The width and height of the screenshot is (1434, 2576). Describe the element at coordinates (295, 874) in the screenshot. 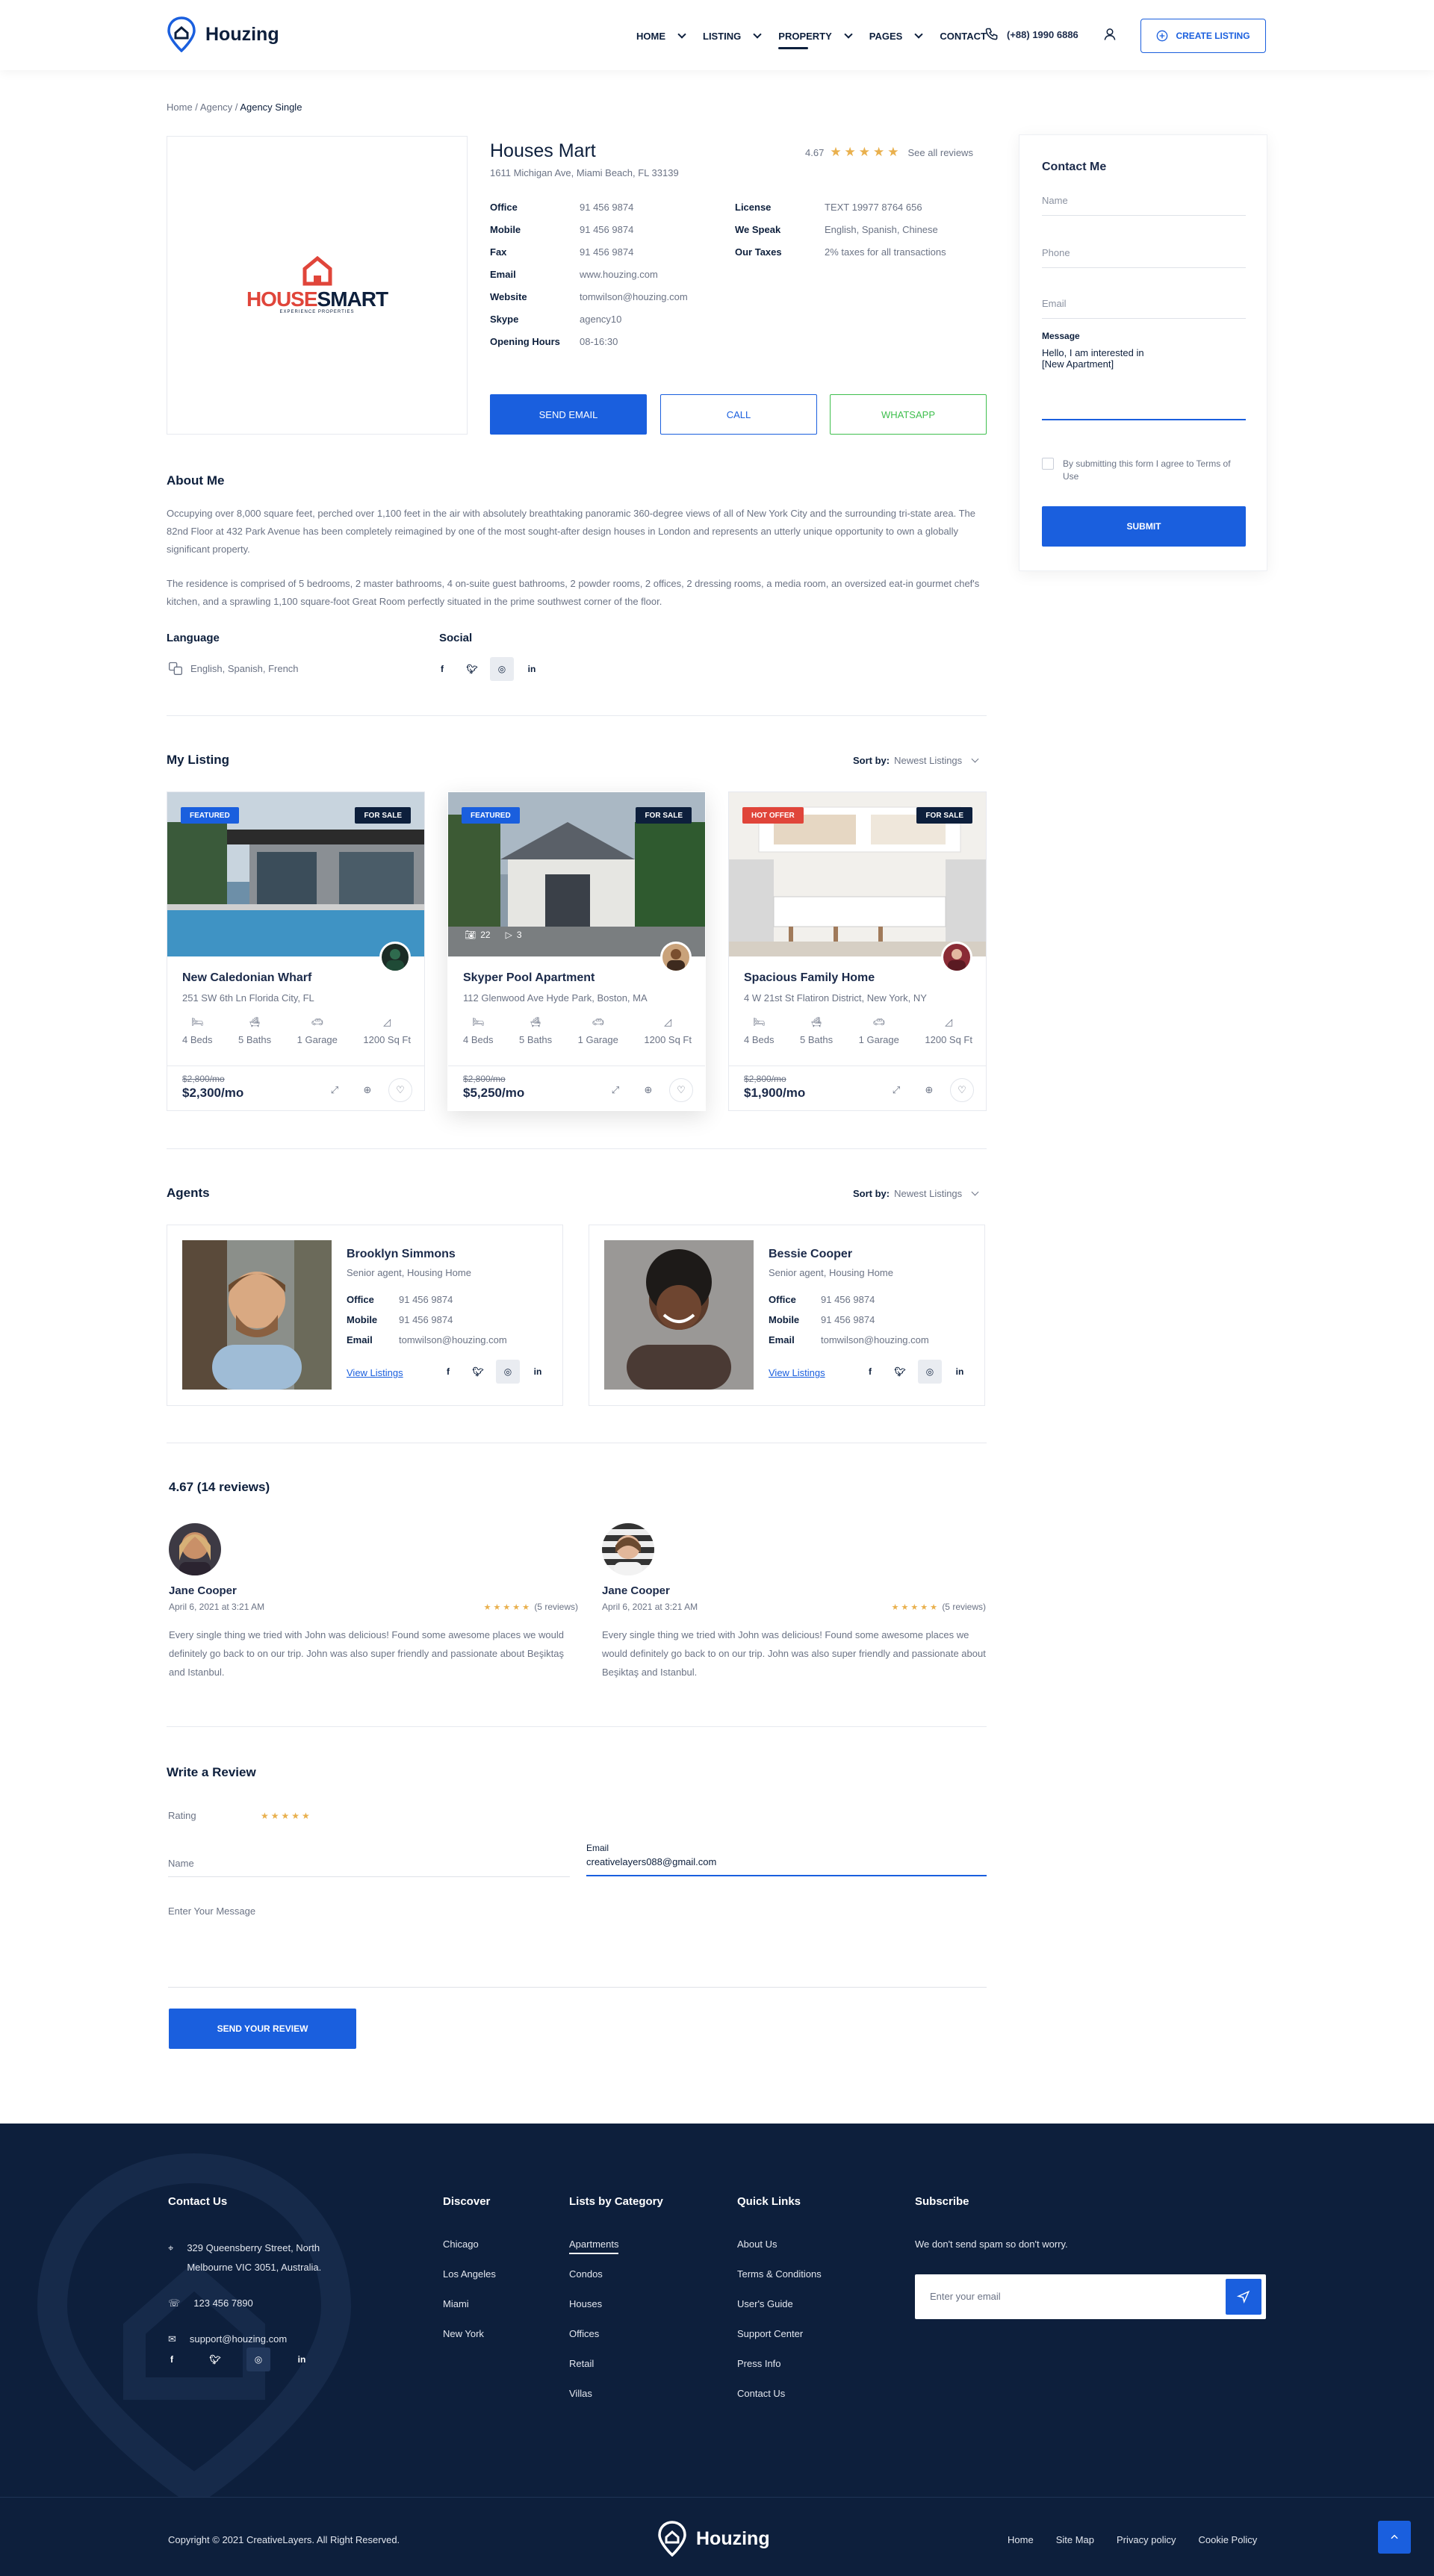

I see `listing-image: FEATURED FOR SALE` at that location.